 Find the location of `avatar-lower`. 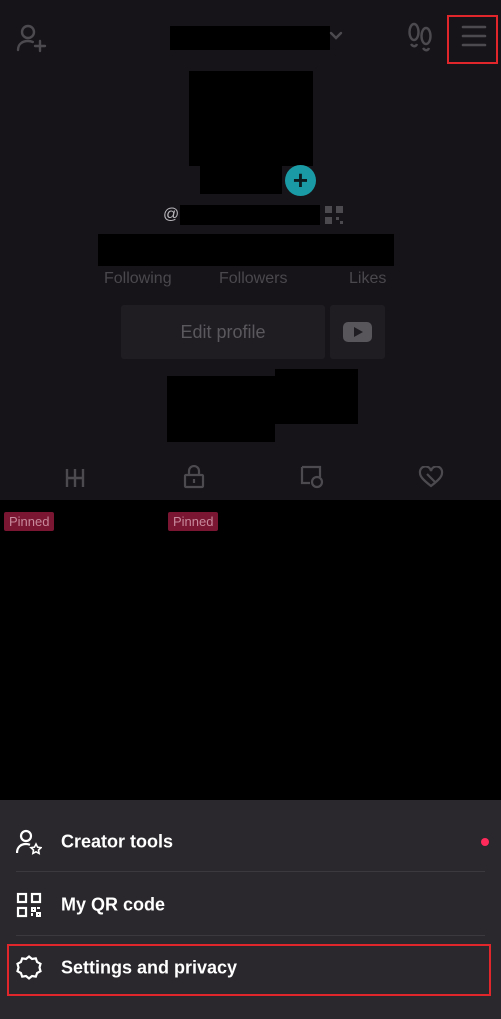

avatar-lower is located at coordinates (241, 179).